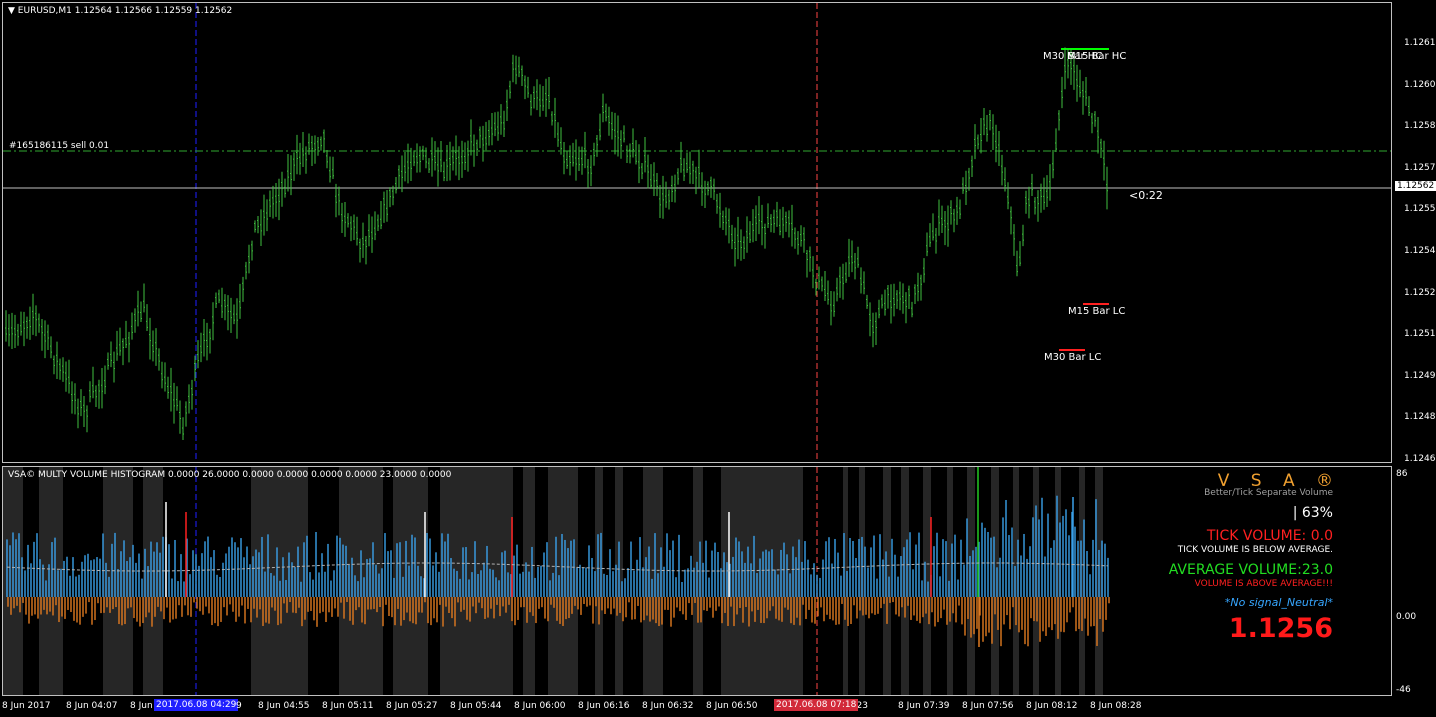 Image resolution: width=1436 pixels, height=717 pixels. What do you see at coordinates (1280, 628) in the screenshot?
I see `price-readout: 1.1256` at bounding box center [1280, 628].